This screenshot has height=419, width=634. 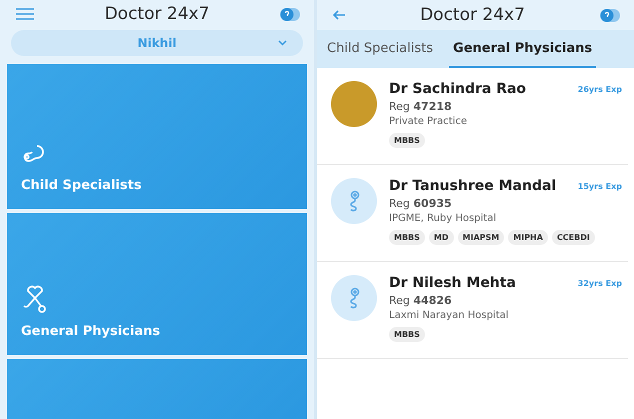 What do you see at coordinates (573, 237) in the screenshot?
I see `degree-tag: CCEBDI` at bounding box center [573, 237].